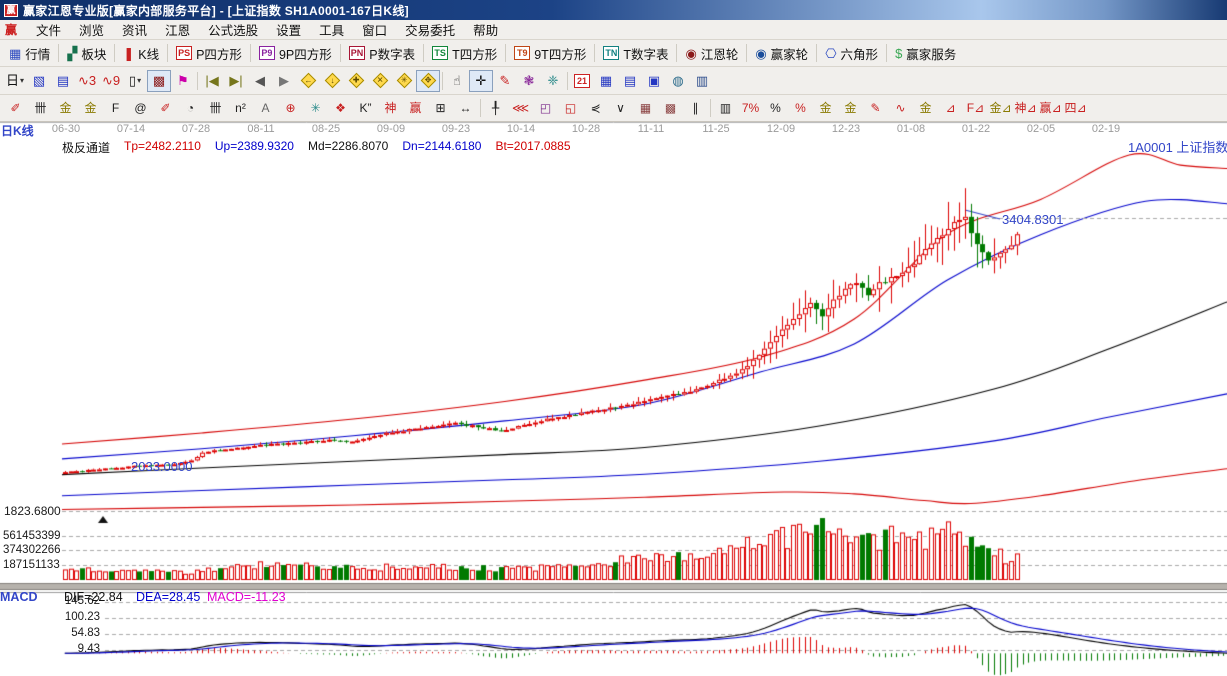  What do you see at coordinates (374, 29) in the screenshot?
I see `menu-item-8: 窗口` at bounding box center [374, 29].